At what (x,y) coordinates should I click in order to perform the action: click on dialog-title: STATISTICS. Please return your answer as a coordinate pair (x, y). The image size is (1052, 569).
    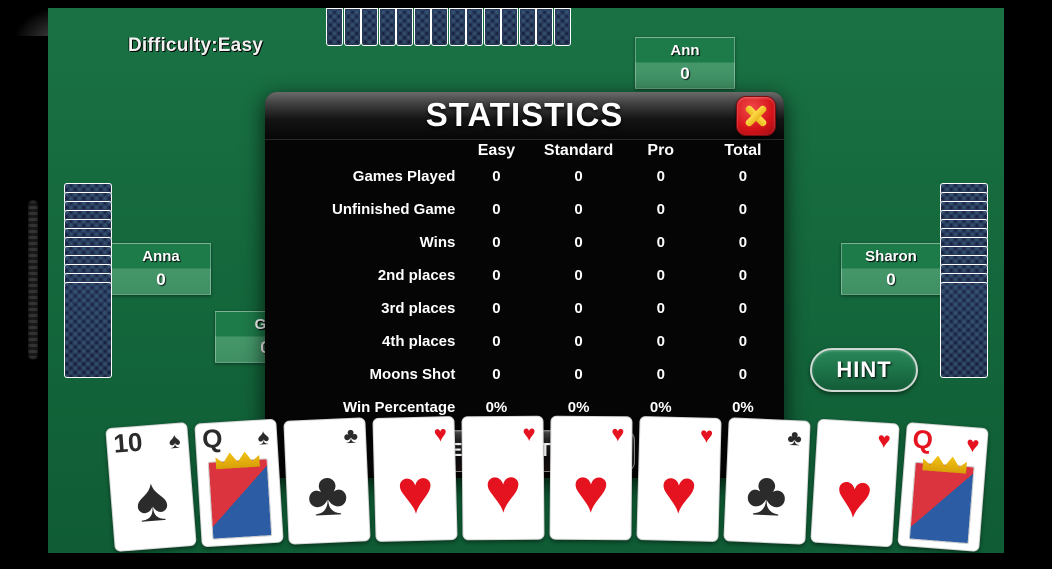
    Looking at the image, I should click on (524, 114).